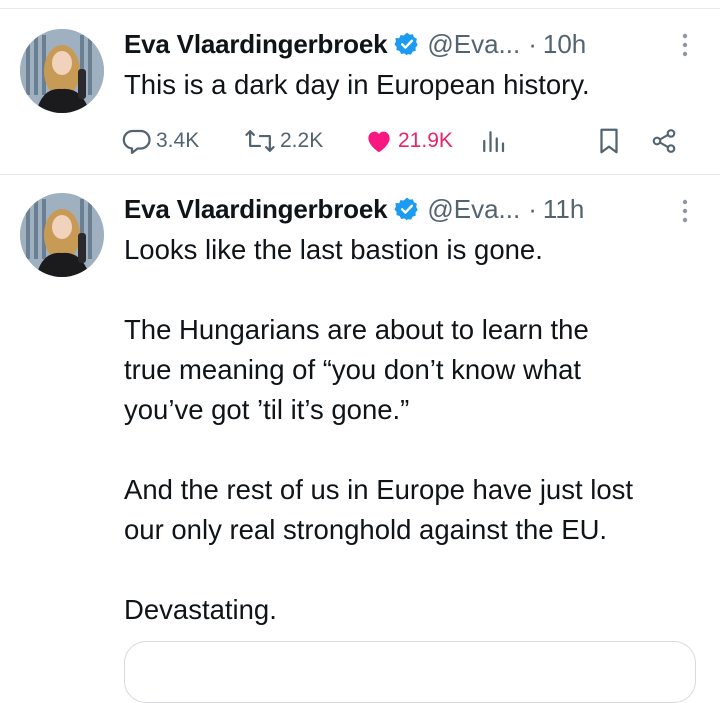 This screenshot has height=703, width=720. I want to click on bookmark-icon, so click(609, 141).